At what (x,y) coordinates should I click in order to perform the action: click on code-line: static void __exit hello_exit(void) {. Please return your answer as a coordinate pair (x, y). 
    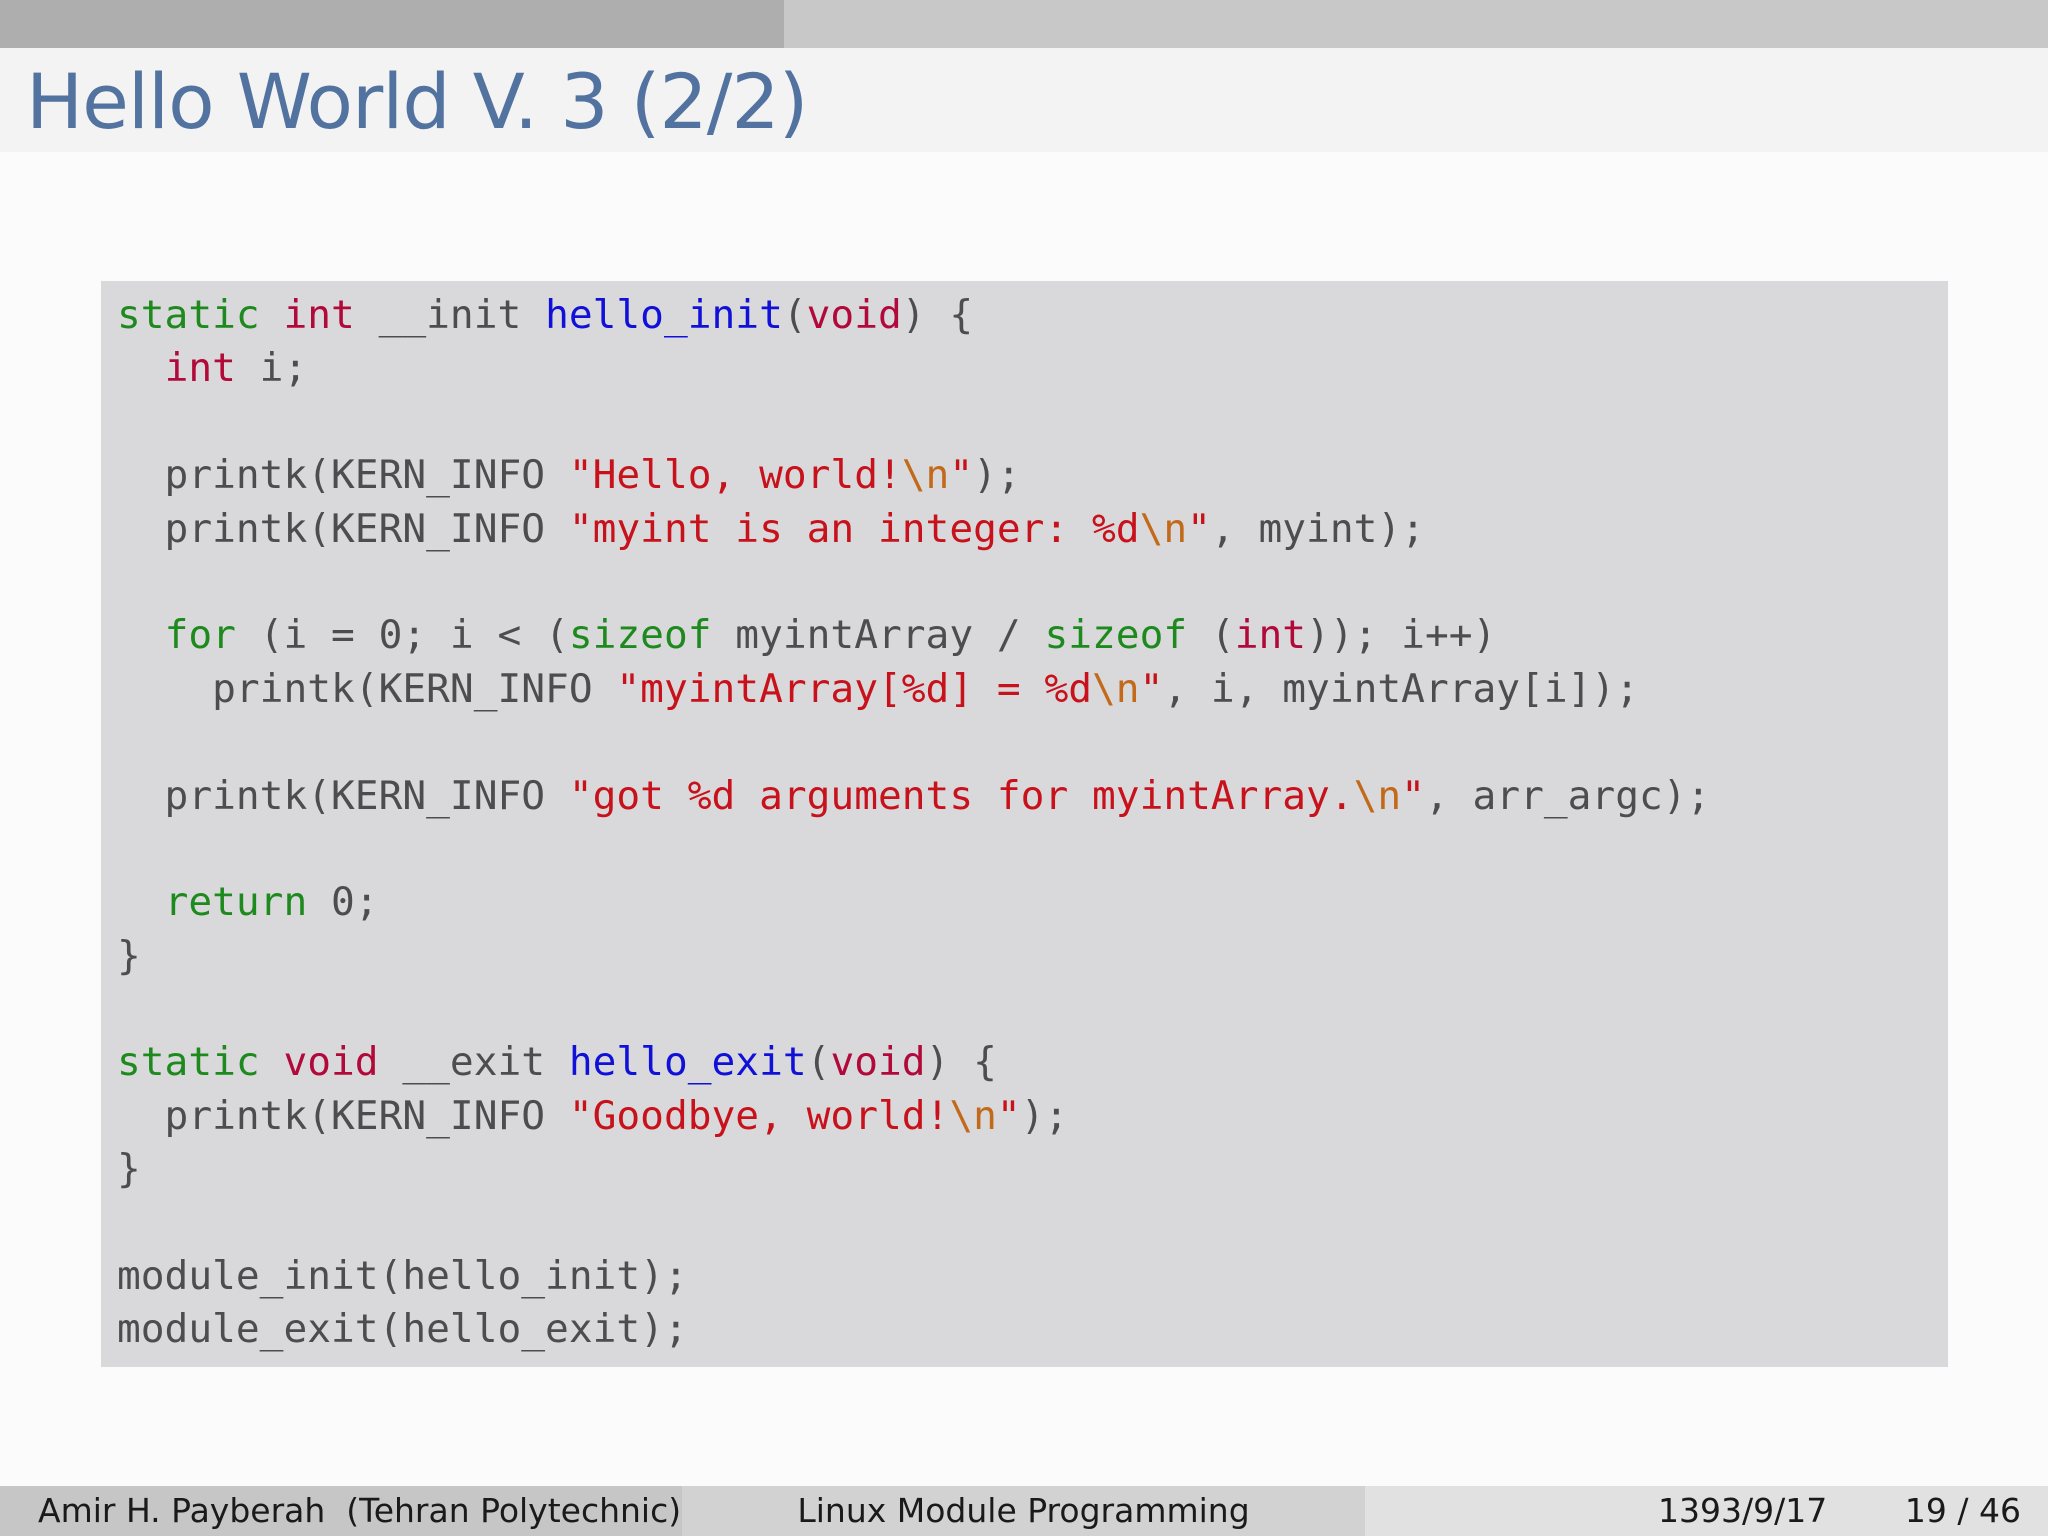
    Looking at the image, I should click on (1032, 1062).